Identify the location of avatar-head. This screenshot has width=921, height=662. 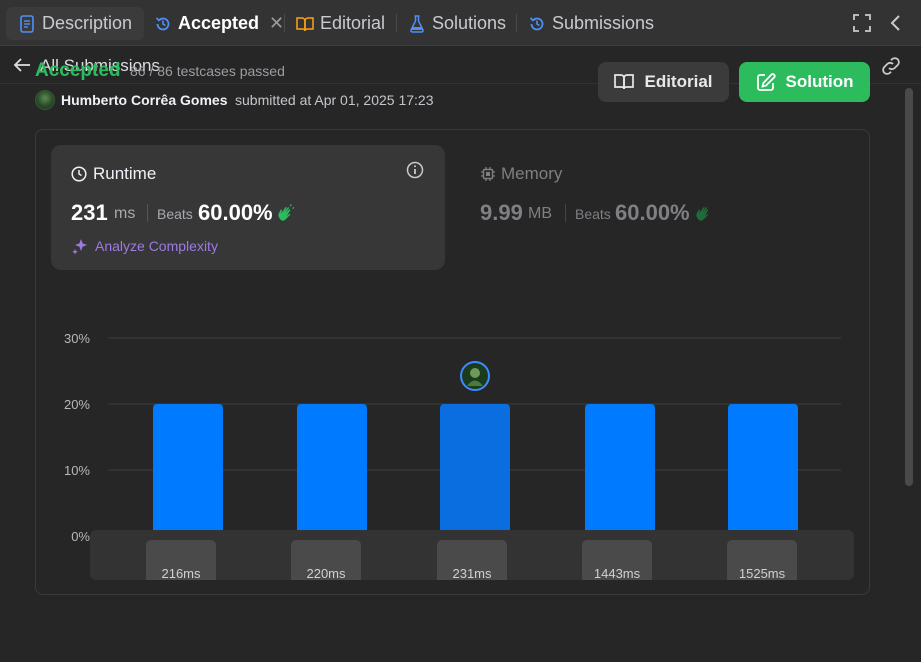
(475, 373).